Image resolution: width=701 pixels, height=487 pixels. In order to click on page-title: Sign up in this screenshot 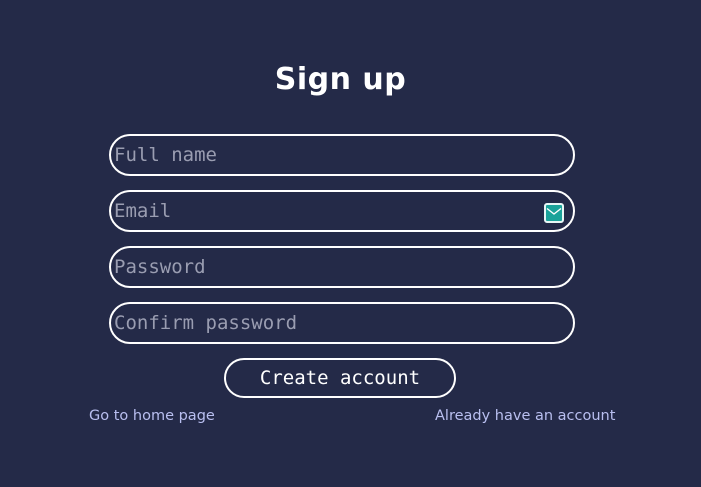, I will do `click(340, 79)`.